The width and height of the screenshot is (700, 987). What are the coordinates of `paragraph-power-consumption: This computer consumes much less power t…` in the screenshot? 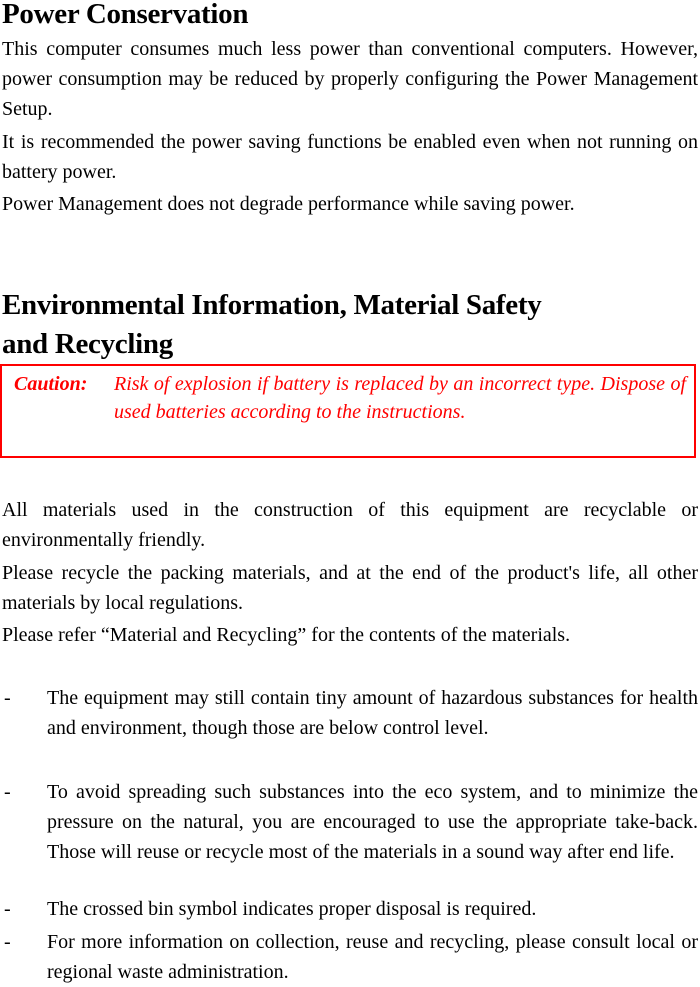 It's located at (350, 79).